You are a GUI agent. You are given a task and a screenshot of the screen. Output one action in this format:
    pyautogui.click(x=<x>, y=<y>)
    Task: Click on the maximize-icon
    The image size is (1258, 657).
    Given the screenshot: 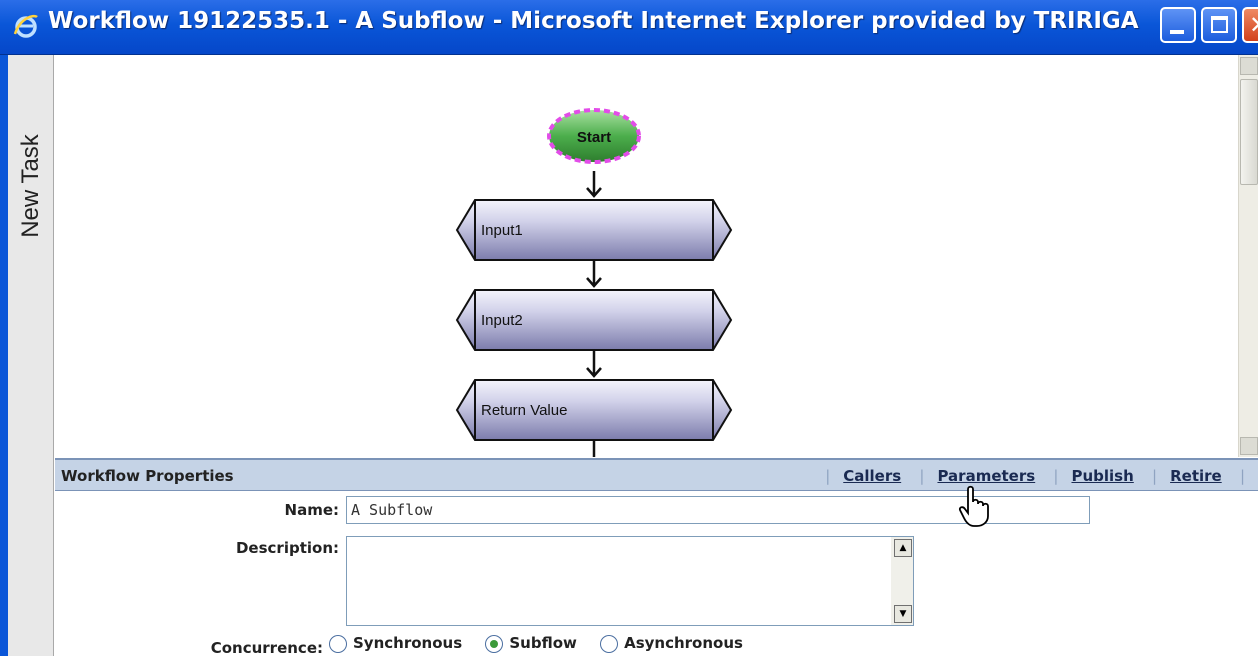 What is the action you would take?
    pyautogui.click(x=1219, y=24)
    